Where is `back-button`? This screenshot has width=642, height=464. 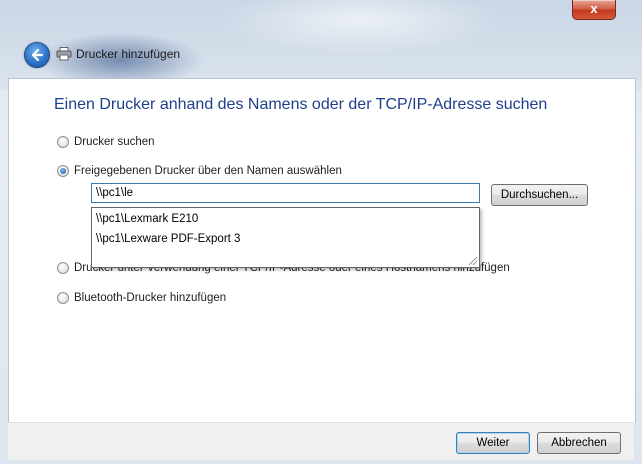
back-button is located at coordinates (37, 55).